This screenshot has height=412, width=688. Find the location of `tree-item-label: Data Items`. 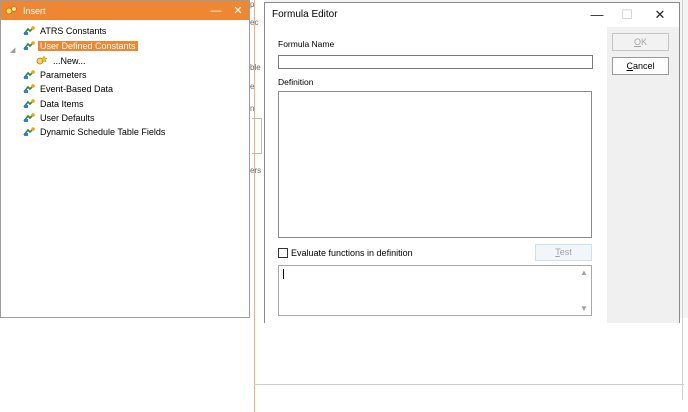

tree-item-label: Data Items is located at coordinates (62, 103).